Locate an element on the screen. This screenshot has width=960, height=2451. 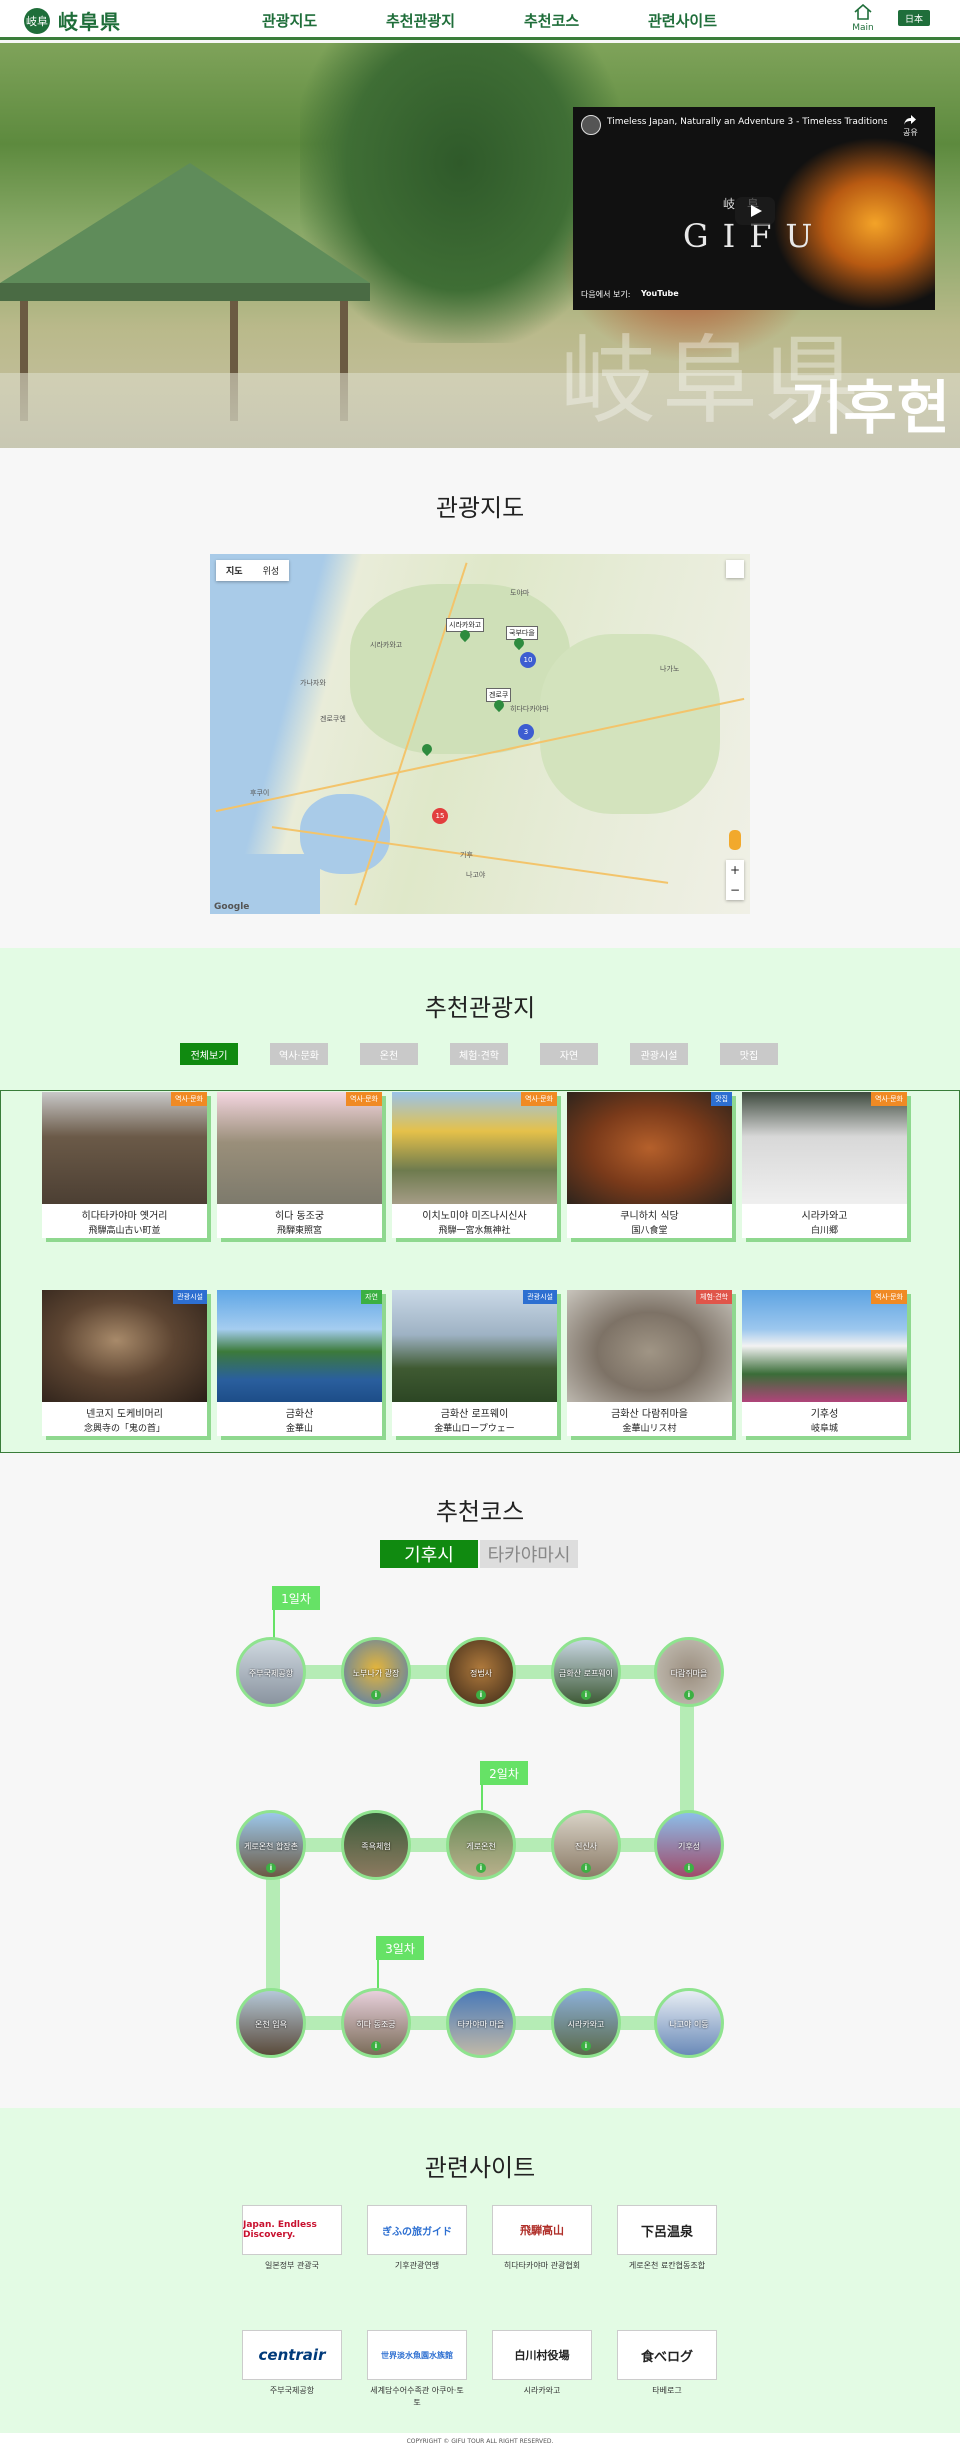
spot-japanese-name: 飛騨東照宮 is located at coordinates (299, 1231).